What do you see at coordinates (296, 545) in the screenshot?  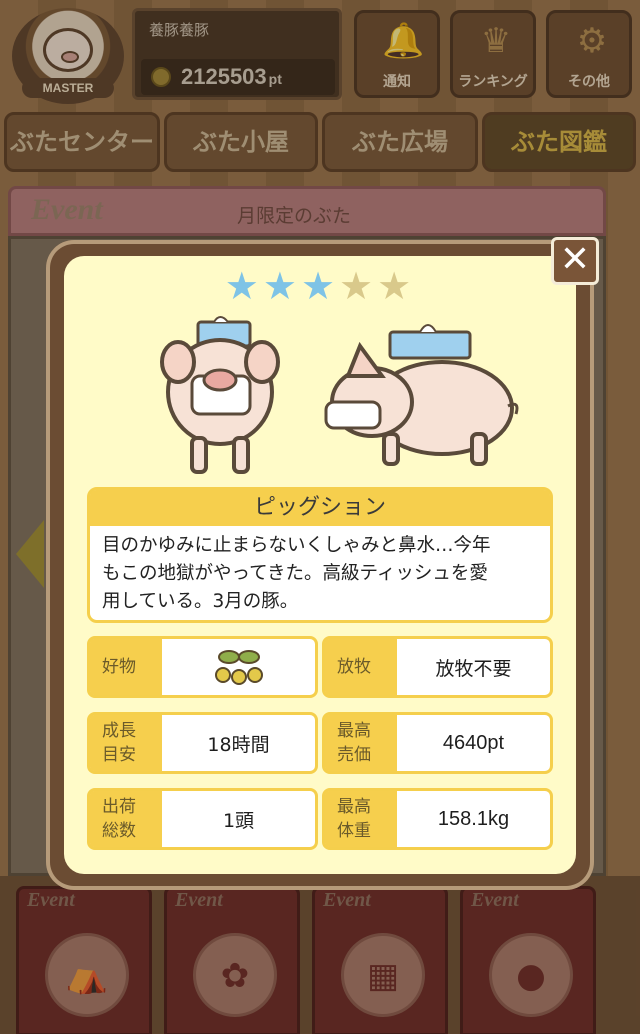 I see `description-line: 目のかゆみに止まらないくしゃみと鼻水…今年` at bounding box center [296, 545].